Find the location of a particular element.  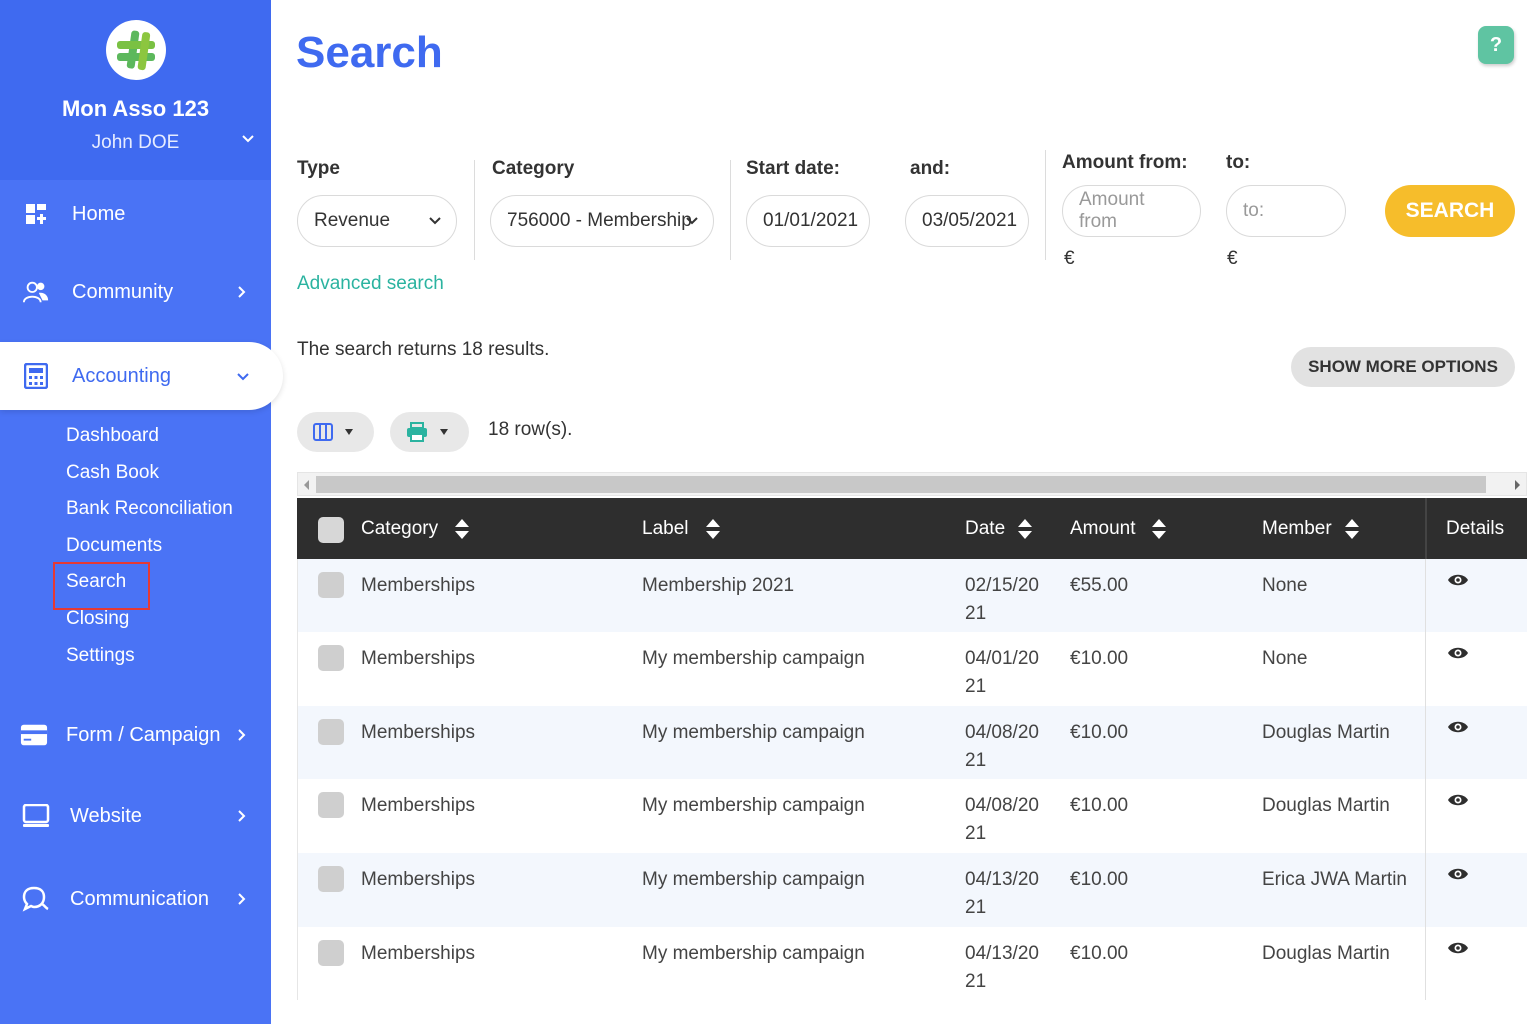

horizontal-scrollbar is located at coordinates (912, 484).